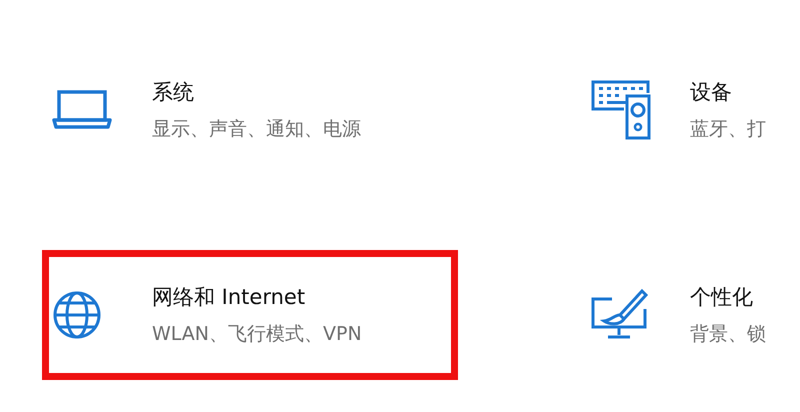 This screenshot has width=800, height=412. Describe the element at coordinates (257, 334) in the screenshot. I see `category-description: WLAN、飞行模式、VPN` at that location.